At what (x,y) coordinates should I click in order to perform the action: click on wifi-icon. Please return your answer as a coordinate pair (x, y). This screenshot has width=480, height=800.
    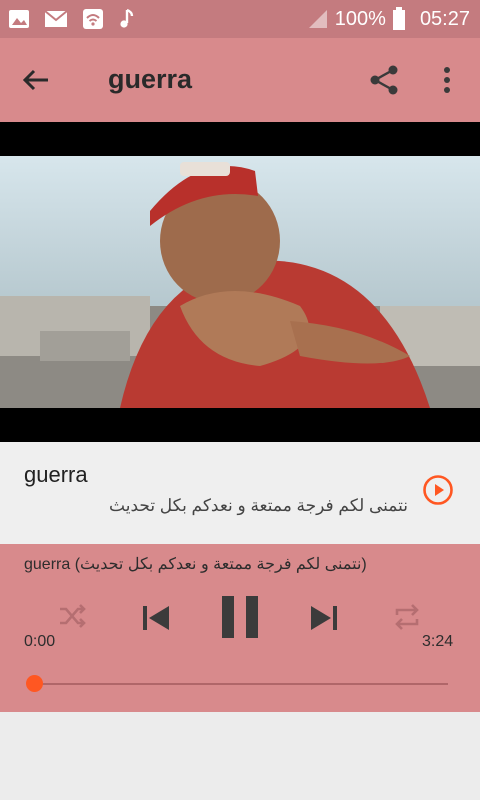
    Looking at the image, I should click on (93, 19).